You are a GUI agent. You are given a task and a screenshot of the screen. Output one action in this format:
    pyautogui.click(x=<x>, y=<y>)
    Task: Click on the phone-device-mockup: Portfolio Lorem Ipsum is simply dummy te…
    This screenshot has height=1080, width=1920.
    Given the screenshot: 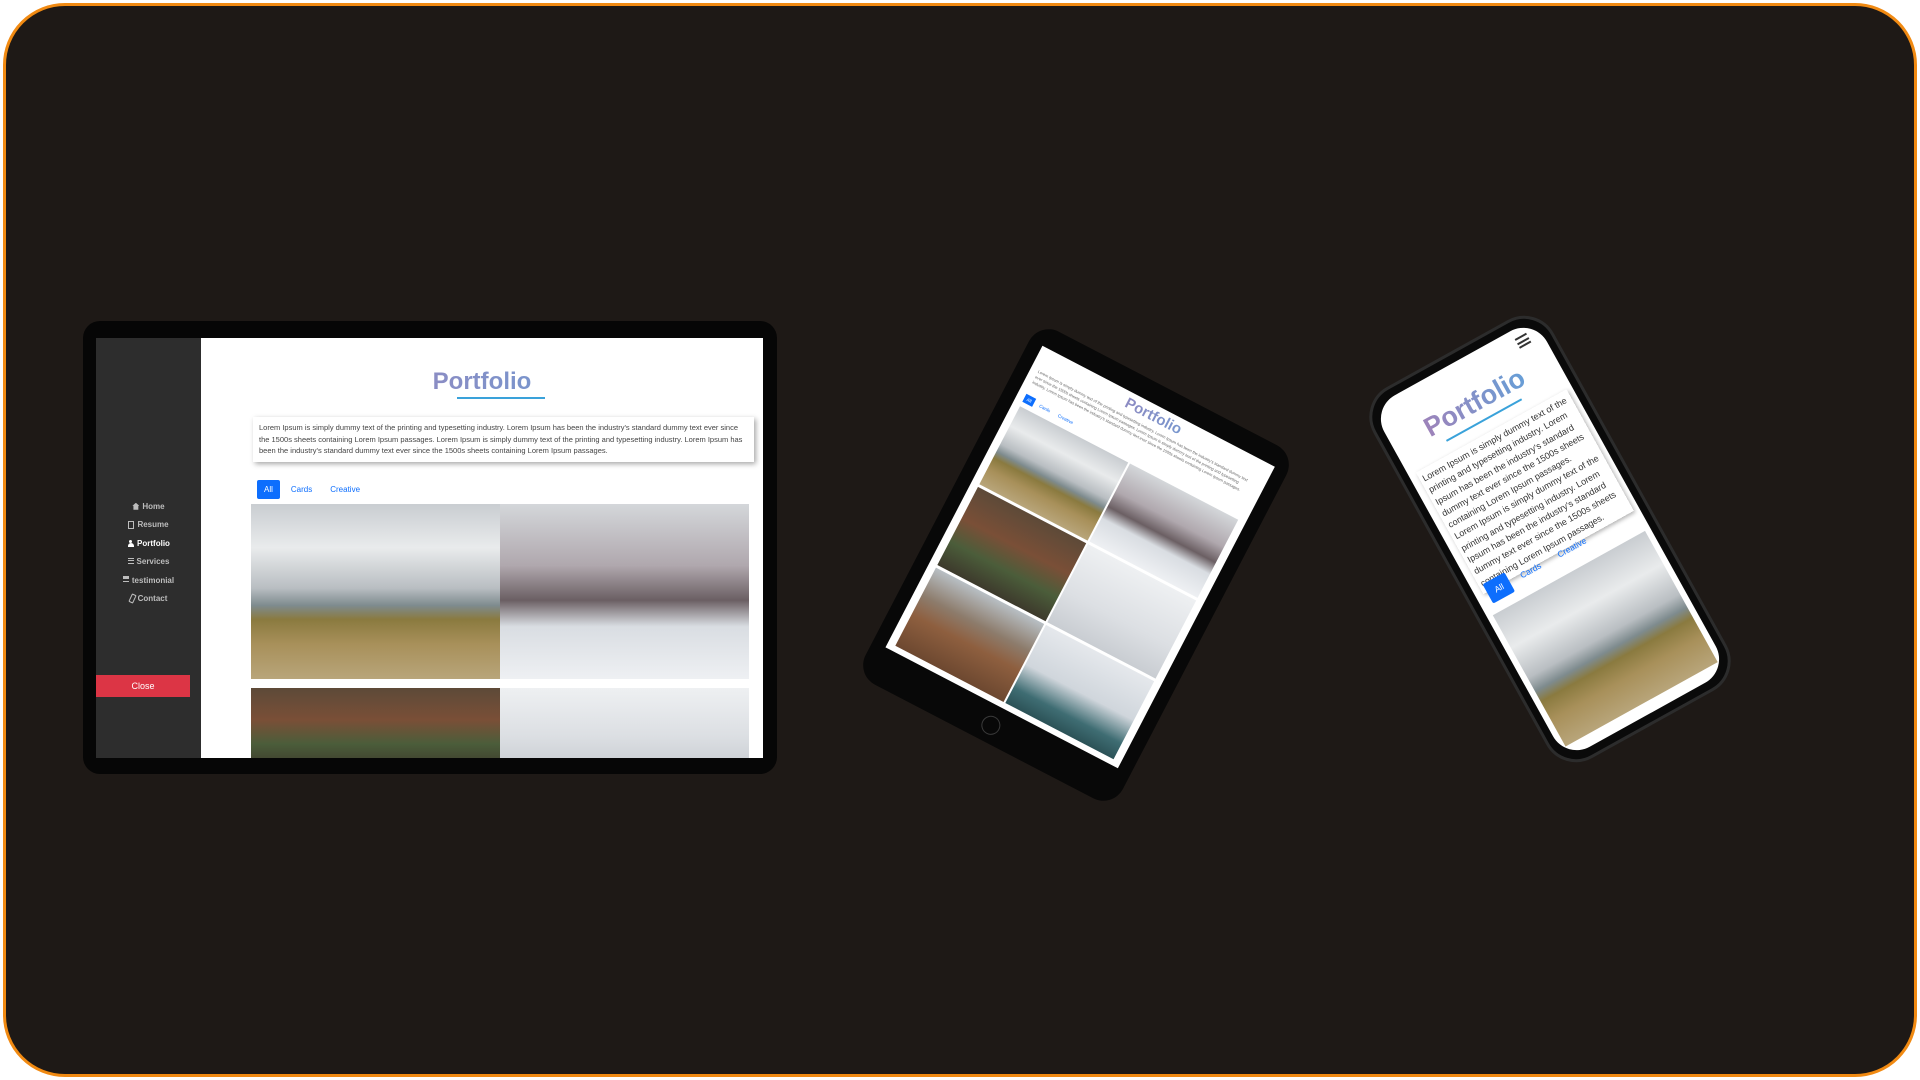 What is the action you would take?
    pyautogui.click(x=1550, y=539)
    